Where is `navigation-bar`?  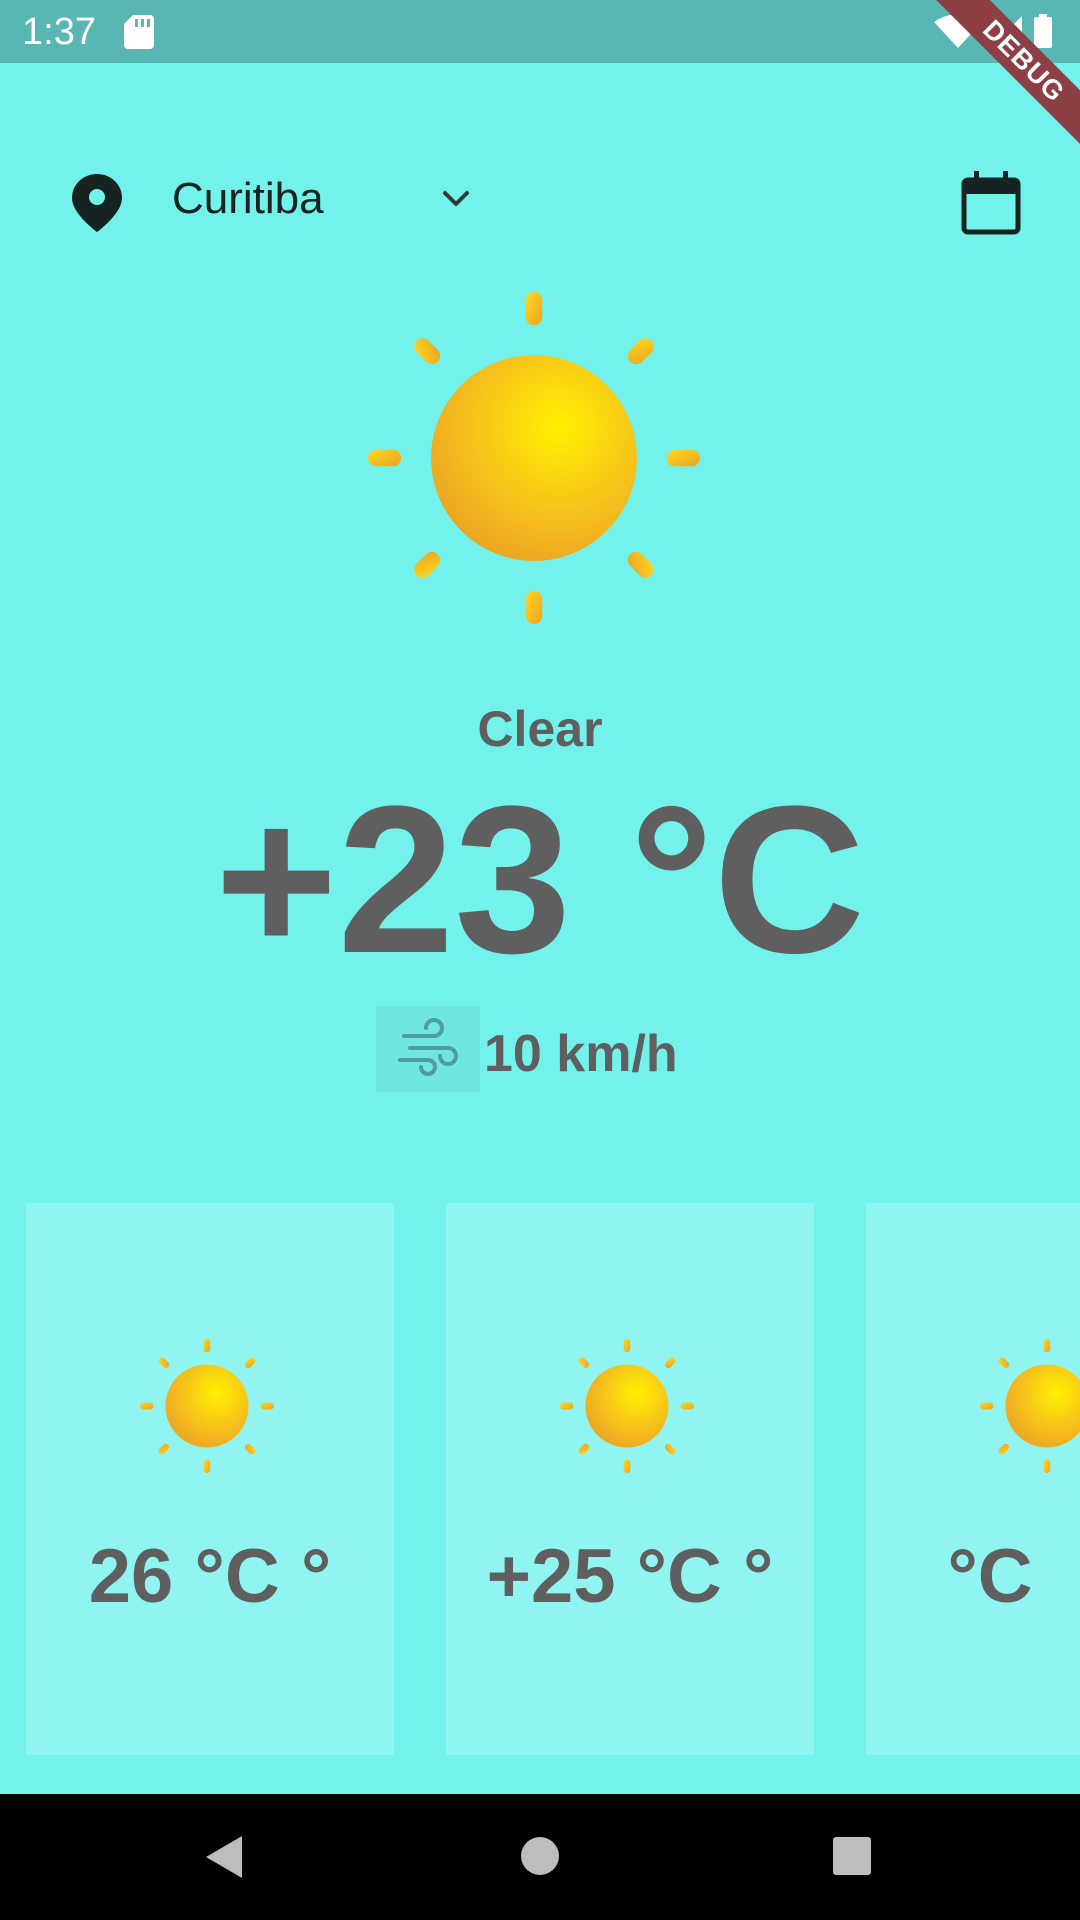 navigation-bar is located at coordinates (540, 1857).